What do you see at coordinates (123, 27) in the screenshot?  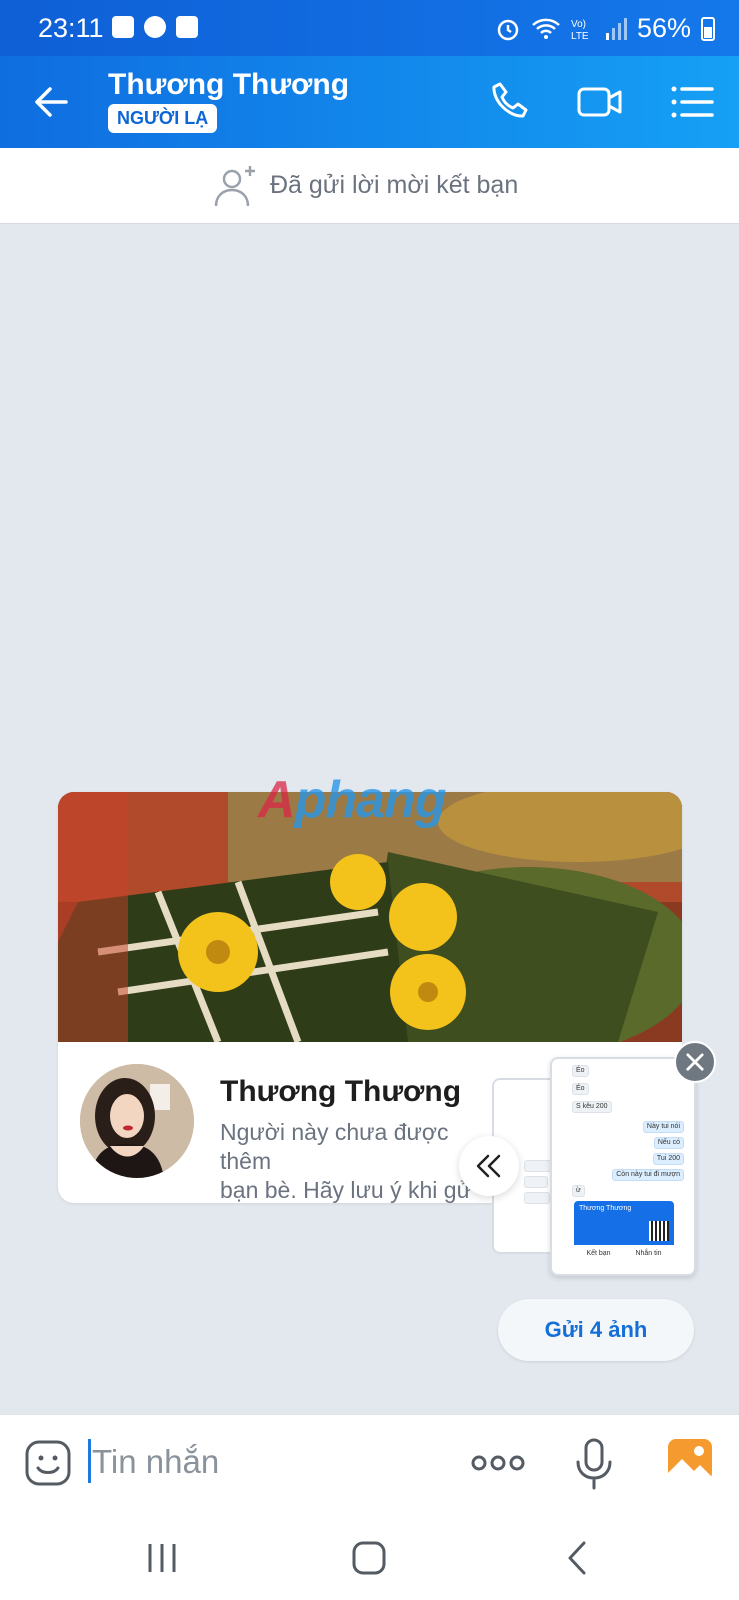 I see `gallery-icon` at bounding box center [123, 27].